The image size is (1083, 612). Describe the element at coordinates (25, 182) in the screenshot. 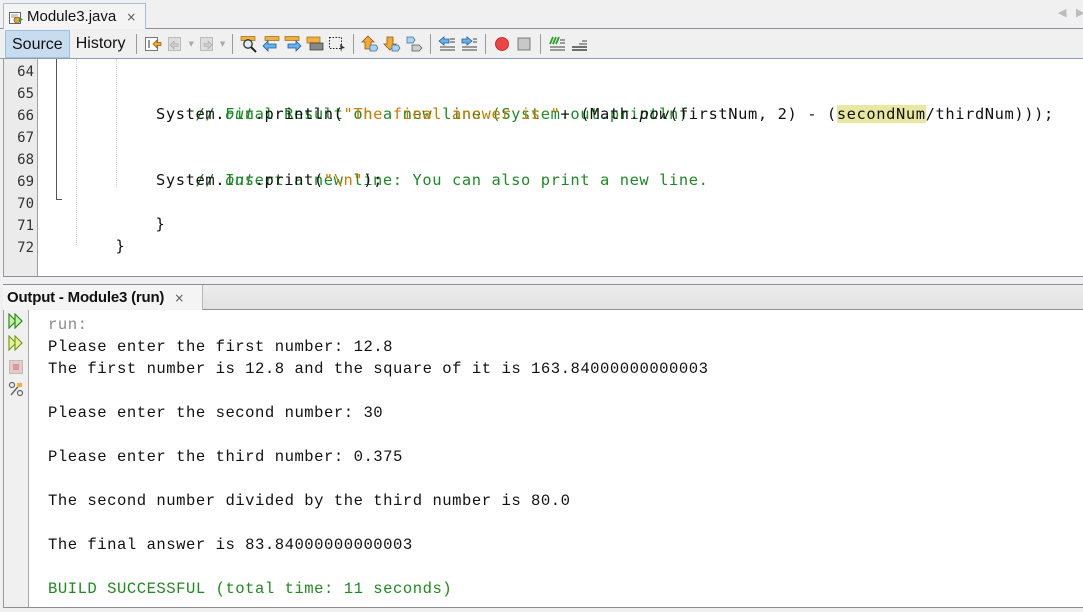

I see `line-number: 69` at that location.